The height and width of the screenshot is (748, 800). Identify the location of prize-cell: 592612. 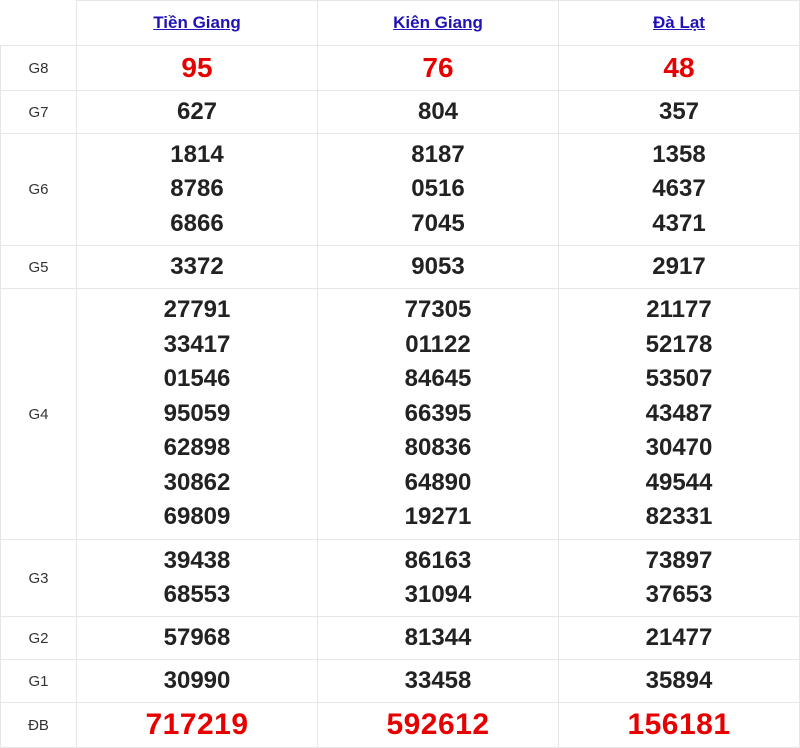
(438, 725).